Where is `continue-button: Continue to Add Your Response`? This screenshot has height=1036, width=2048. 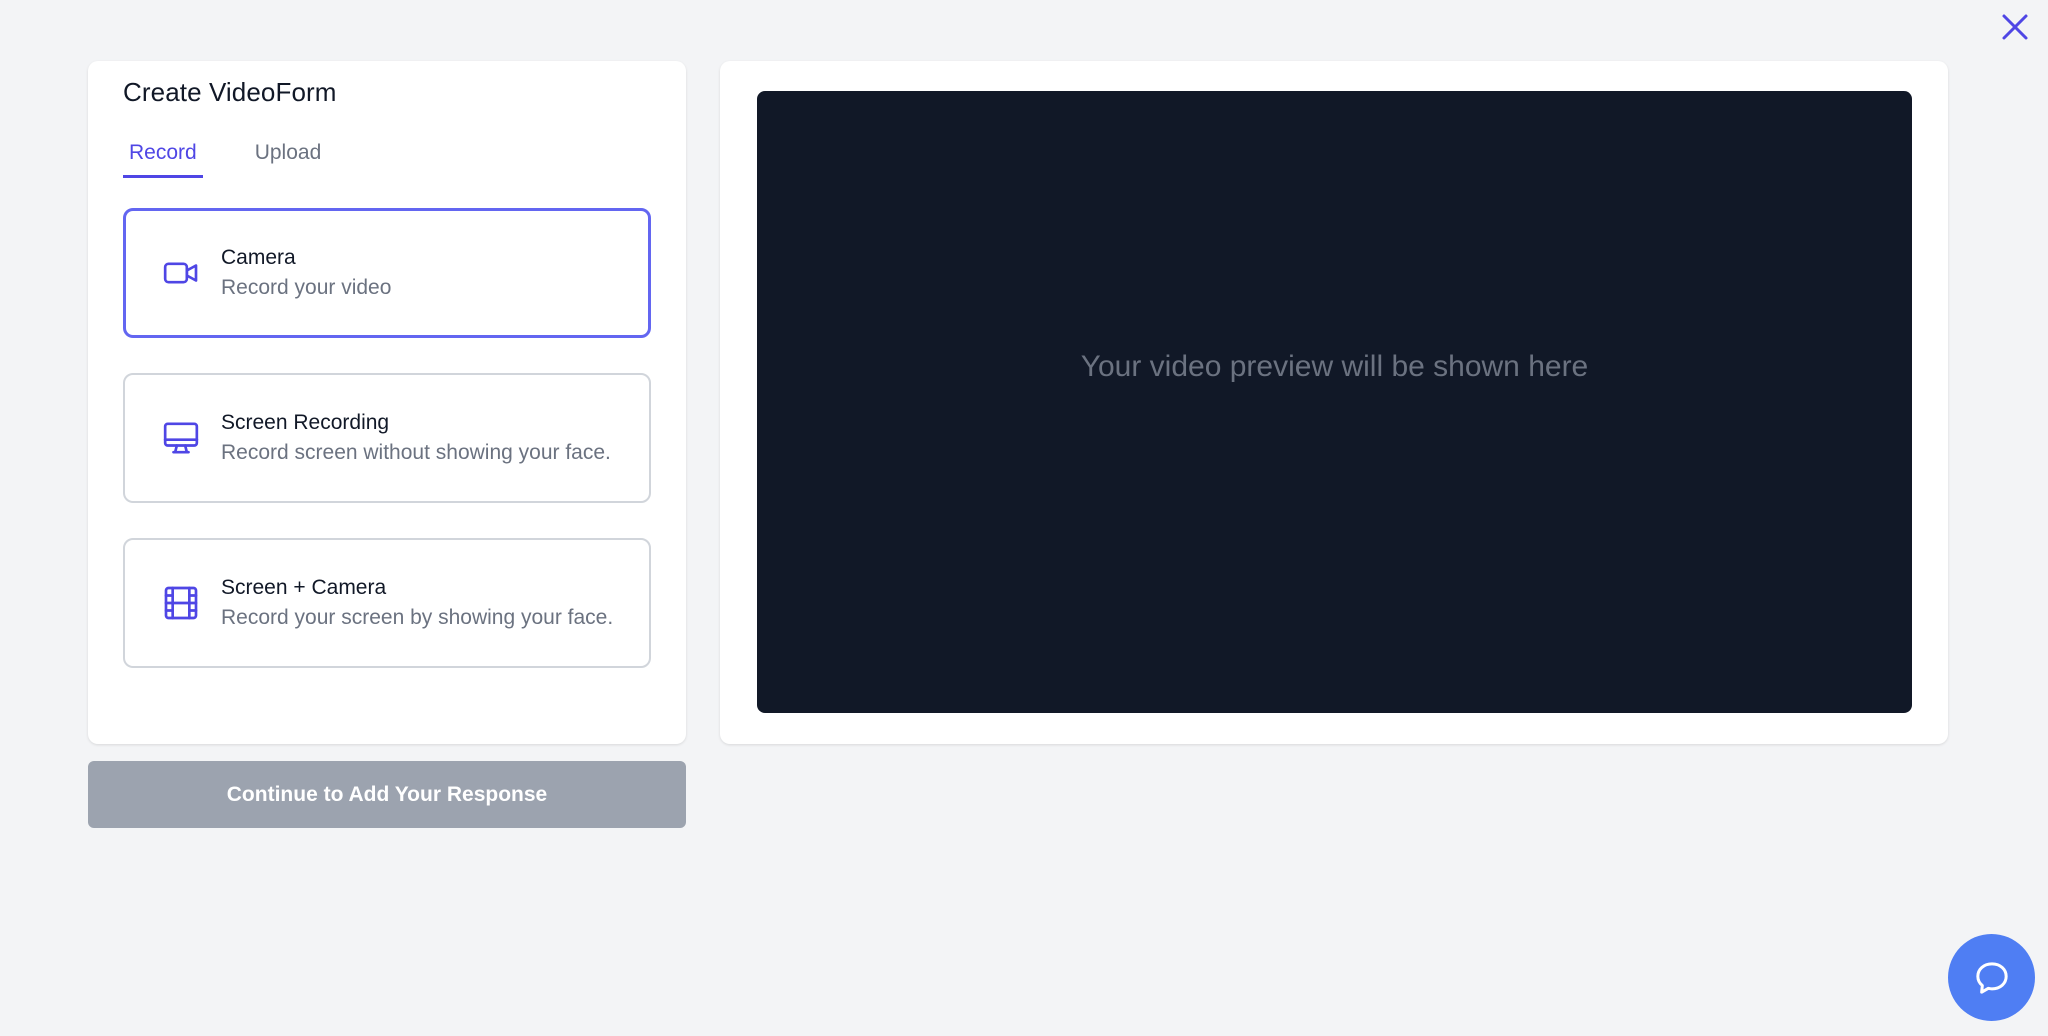
continue-button: Continue to Add Your Response is located at coordinates (387, 794).